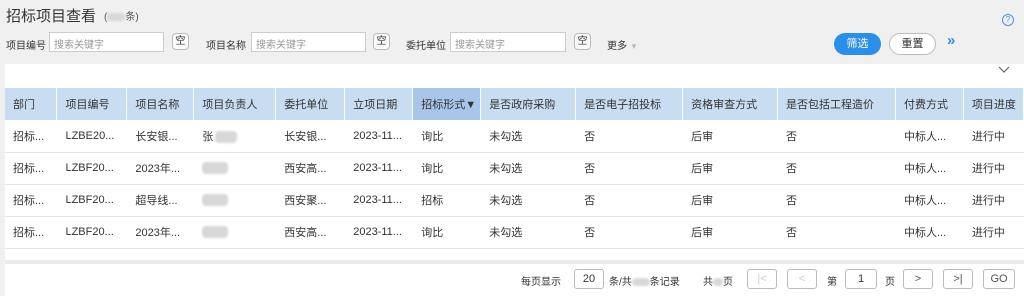 This screenshot has height=296, width=1024. Describe the element at coordinates (1008, 20) in the screenshot. I see `help-icon: ?` at that location.